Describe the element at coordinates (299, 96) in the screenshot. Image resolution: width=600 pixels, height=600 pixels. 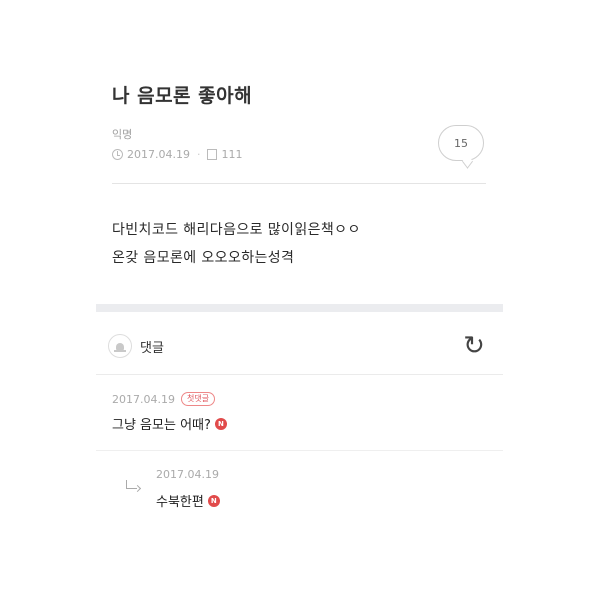
I see `post-header: 나 음모론 좋아해` at that location.